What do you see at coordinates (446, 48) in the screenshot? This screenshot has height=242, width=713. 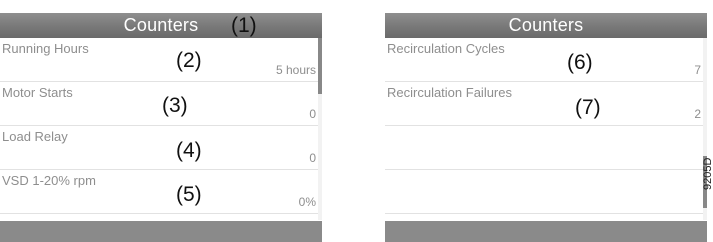 I see `counter-label: Recirculation Cycles` at bounding box center [446, 48].